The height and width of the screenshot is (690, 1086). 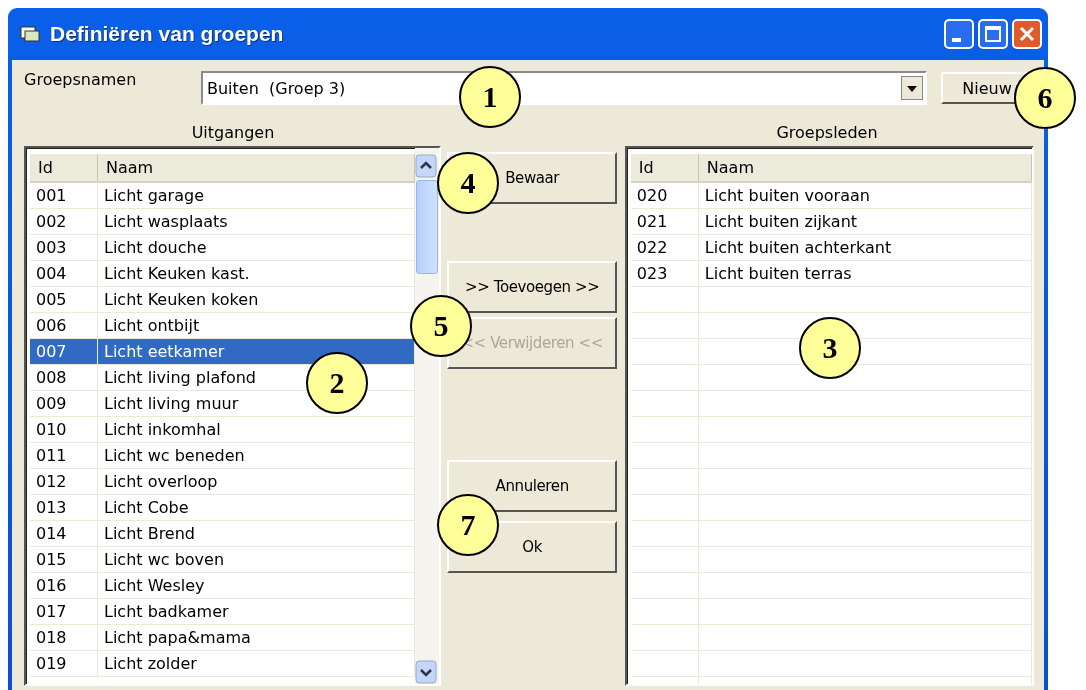 I want to click on list-row: 004 Licht Keuken kast., so click(x=223, y=274).